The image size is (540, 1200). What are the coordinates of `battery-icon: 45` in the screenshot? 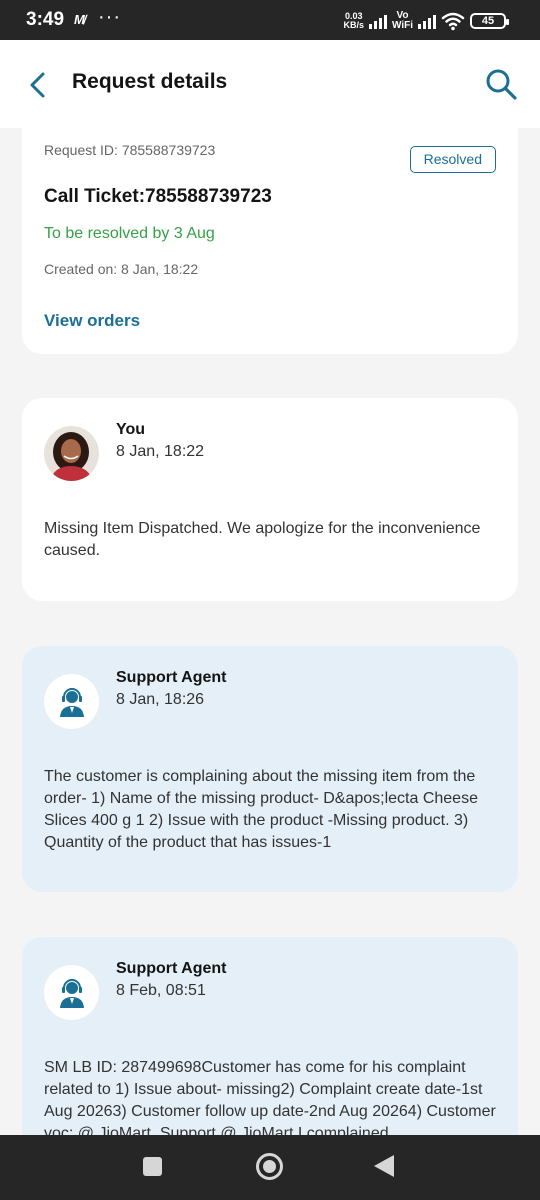 It's located at (489, 21).